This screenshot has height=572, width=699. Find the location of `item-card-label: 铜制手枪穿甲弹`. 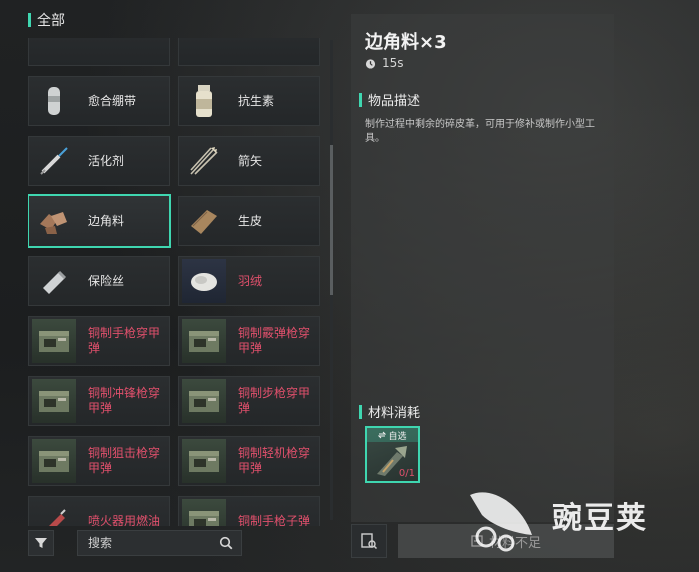

item-card-label: 铜制手枪穿甲弹 is located at coordinates (124, 340).